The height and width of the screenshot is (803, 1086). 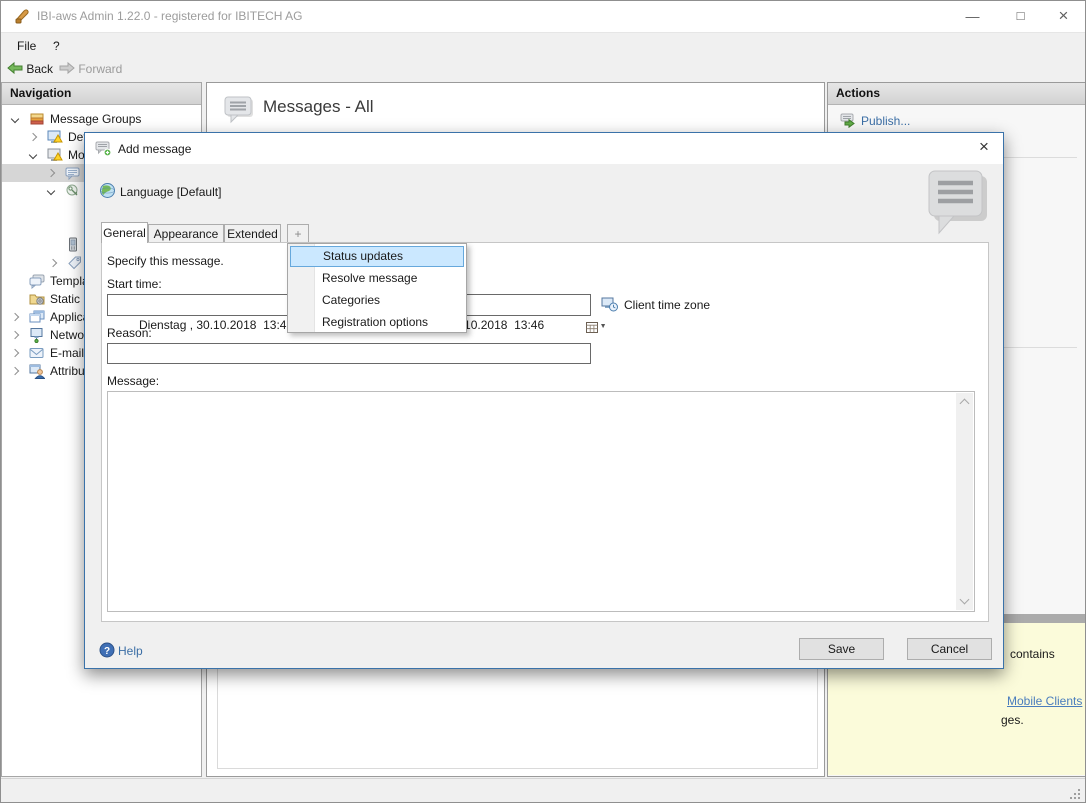 What do you see at coordinates (667, 305) in the screenshot?
I see `client-time-zone-label: Client time zone` at bounding box center [667, 305].